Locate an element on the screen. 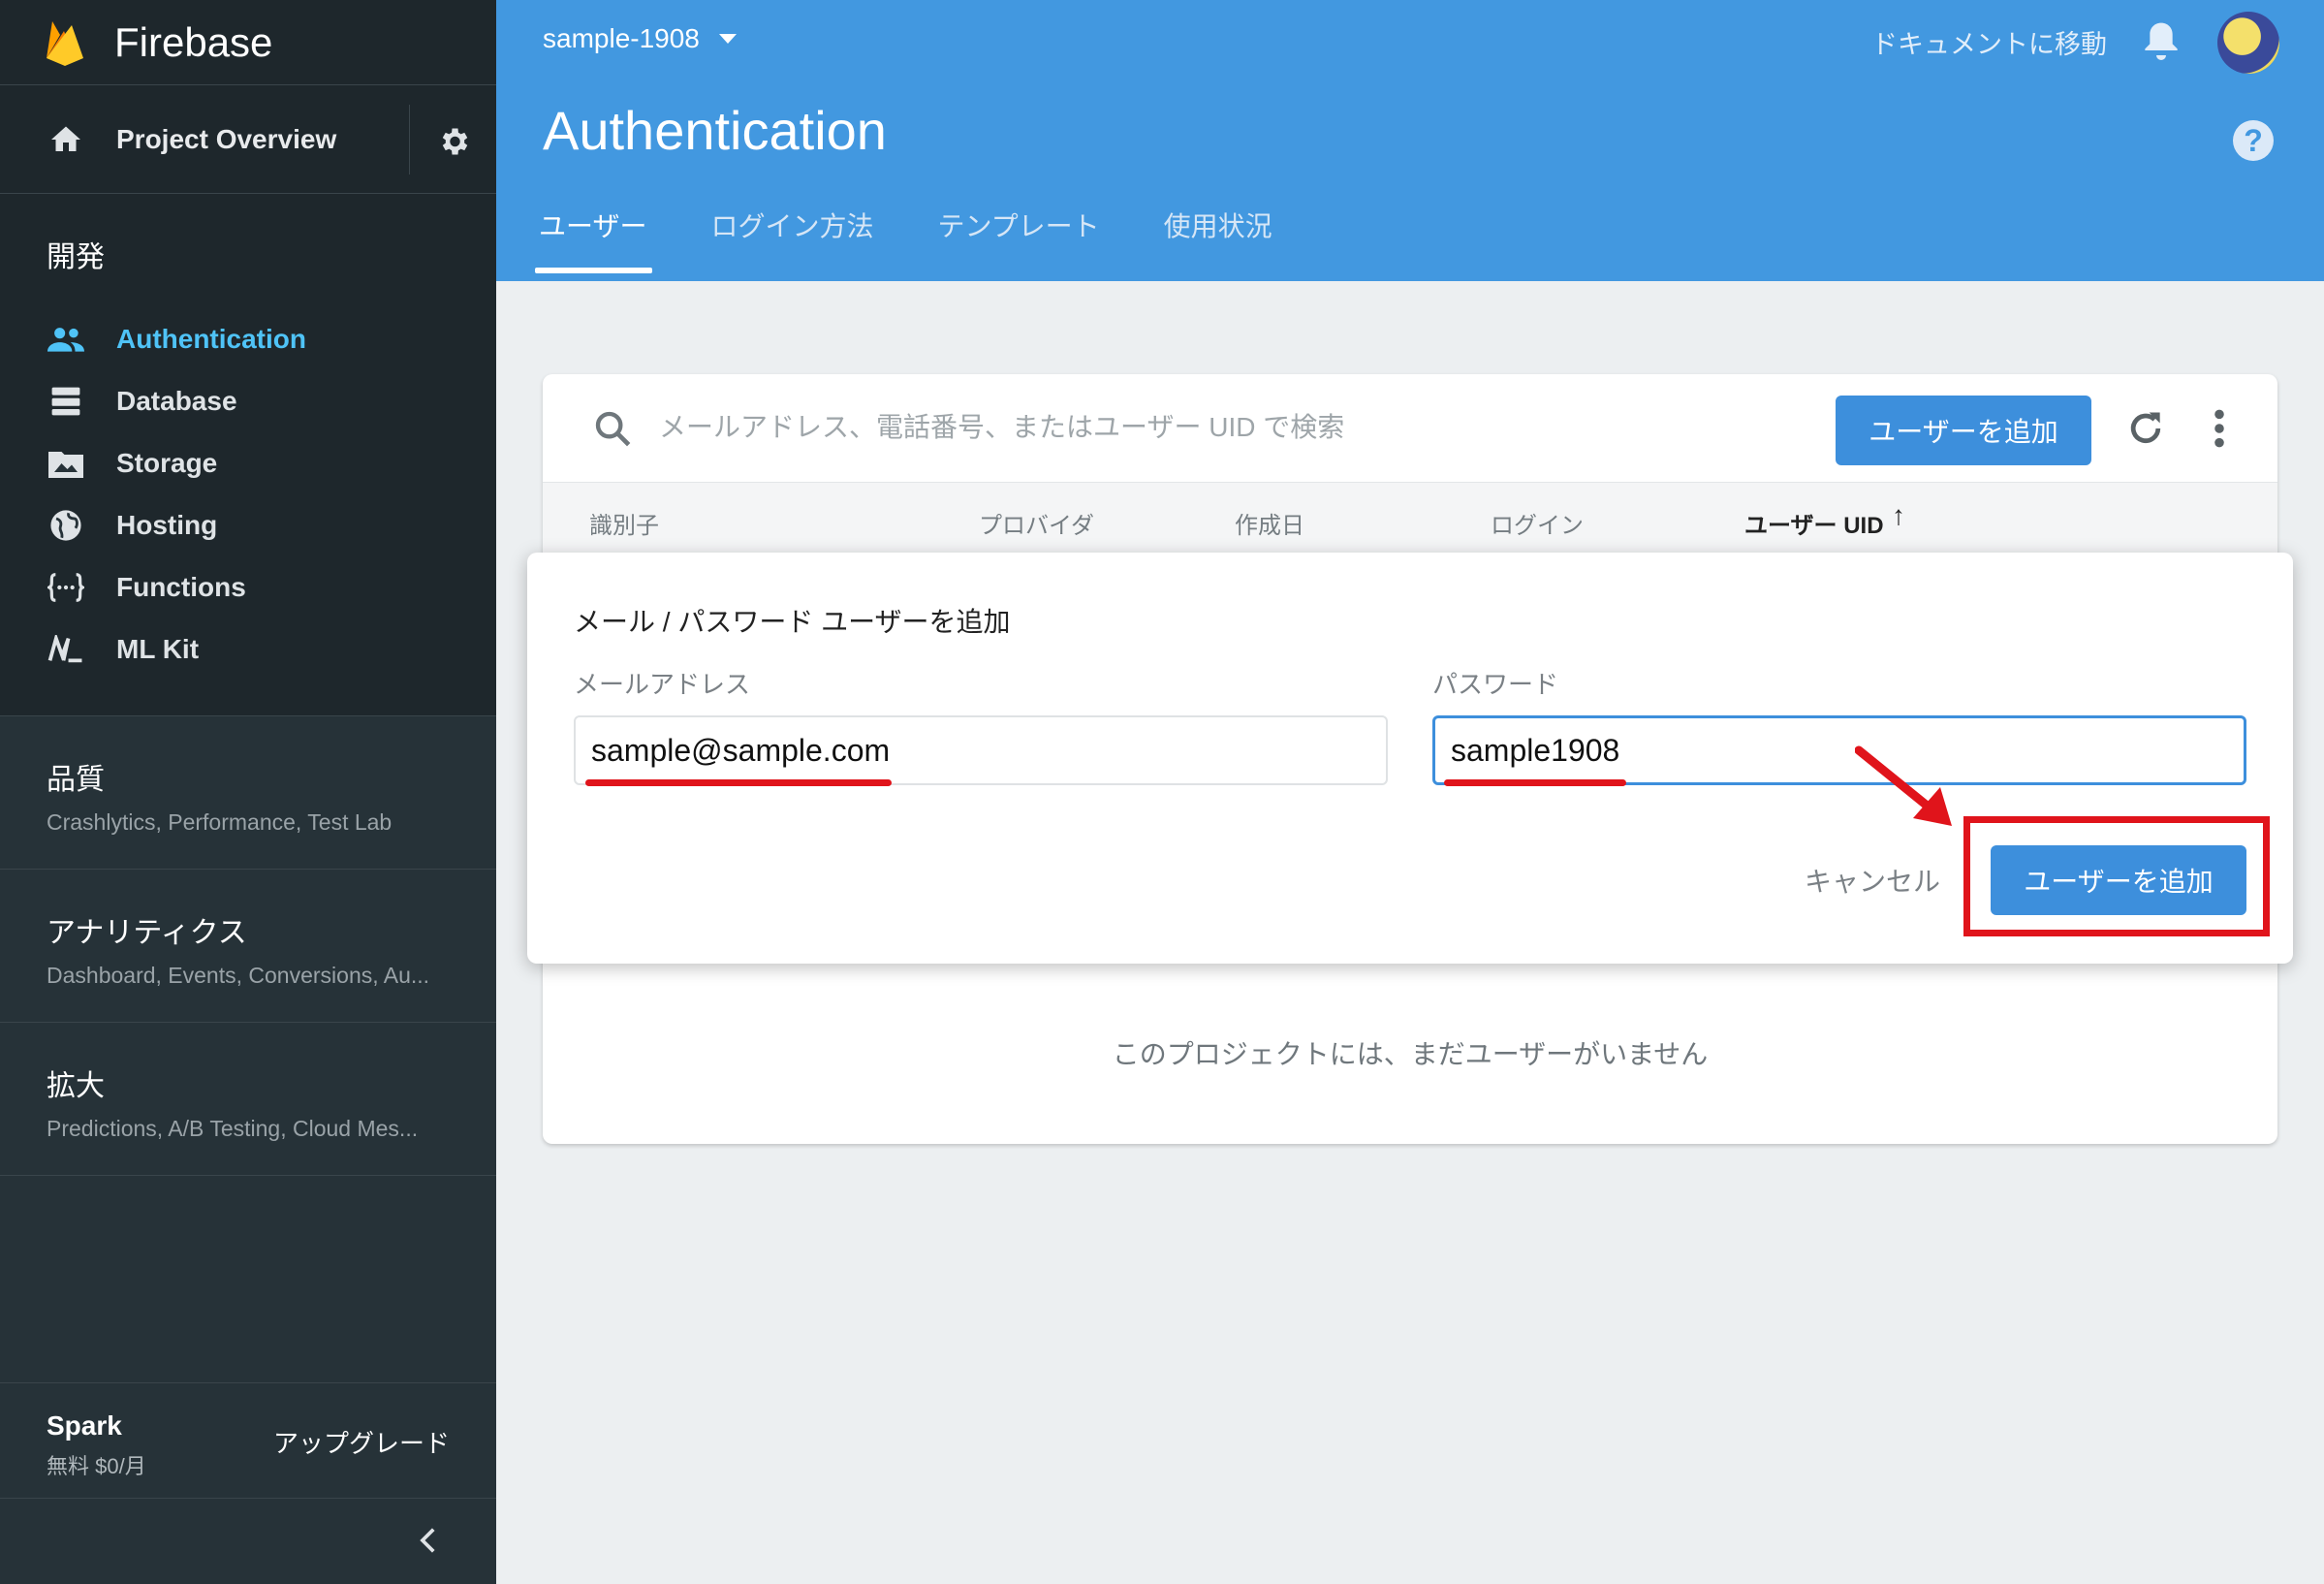 This screenshot has height=1584, width=2324. search-icon is located at coordinates (613, 429).